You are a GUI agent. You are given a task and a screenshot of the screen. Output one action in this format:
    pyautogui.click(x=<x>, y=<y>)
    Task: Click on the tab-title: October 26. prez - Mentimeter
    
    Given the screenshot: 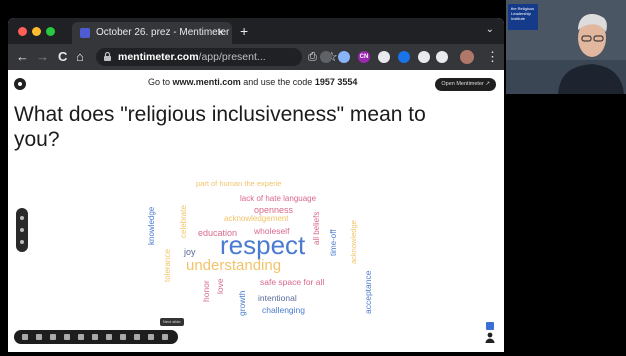 What is the action you would take?
    pyautogui.click(x=163, y=32)
    